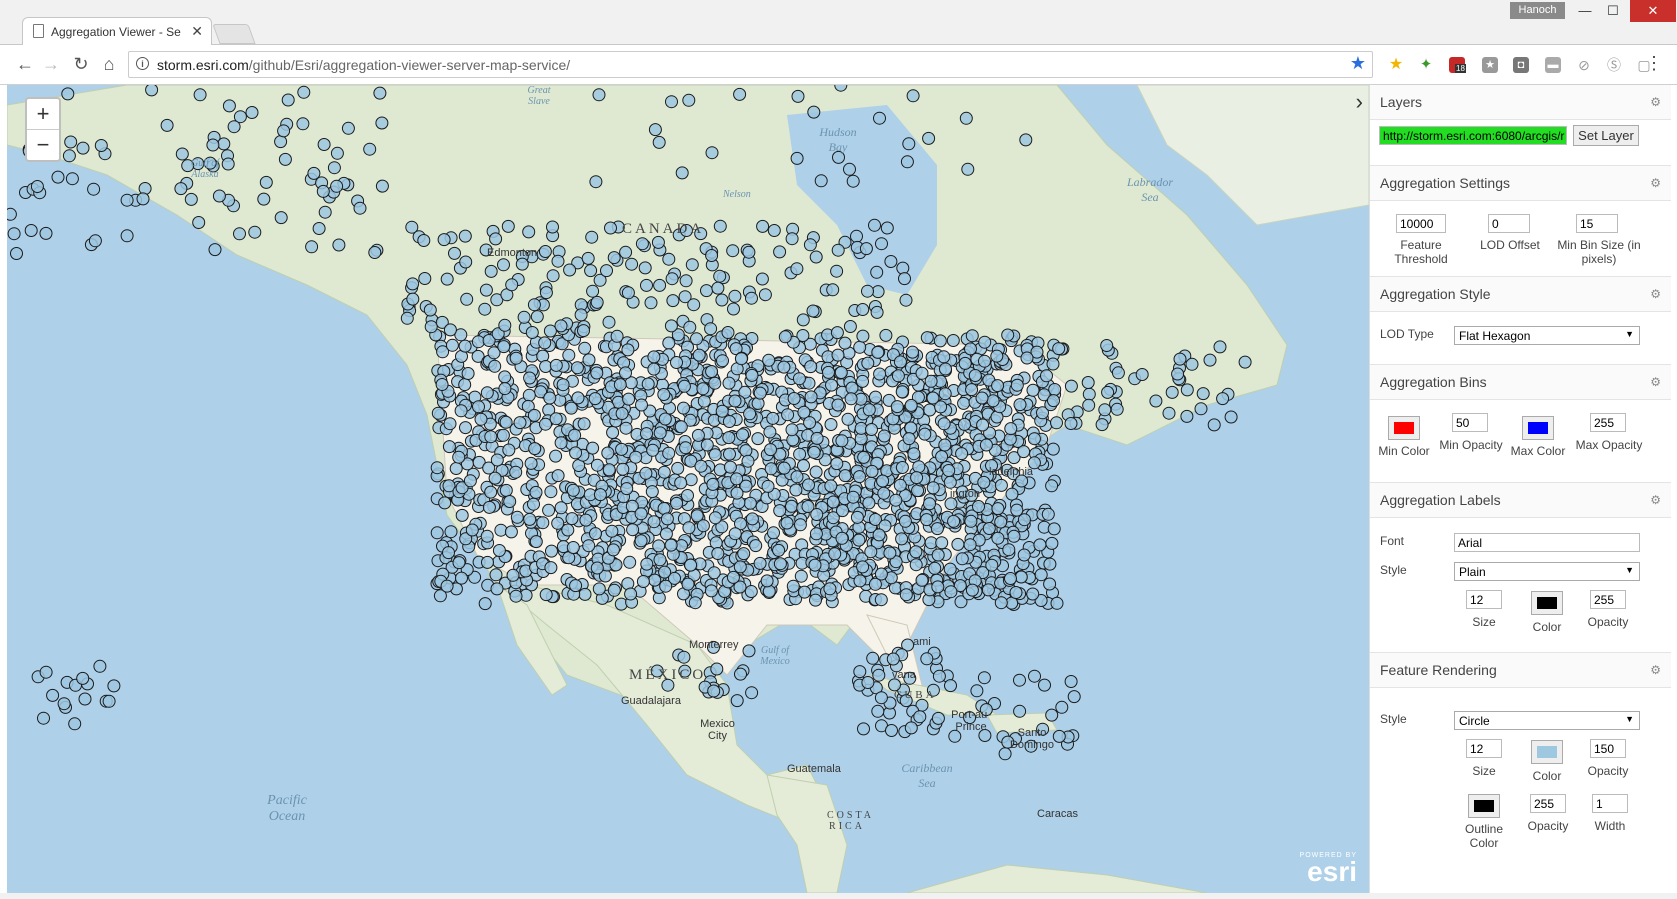 The height and width of the screenshot is (899, 1677). What do you see at coordinates (1396, 65) in the screenshot?
I see `star-extension-icon: ★` at bounding box center [1396, 65].